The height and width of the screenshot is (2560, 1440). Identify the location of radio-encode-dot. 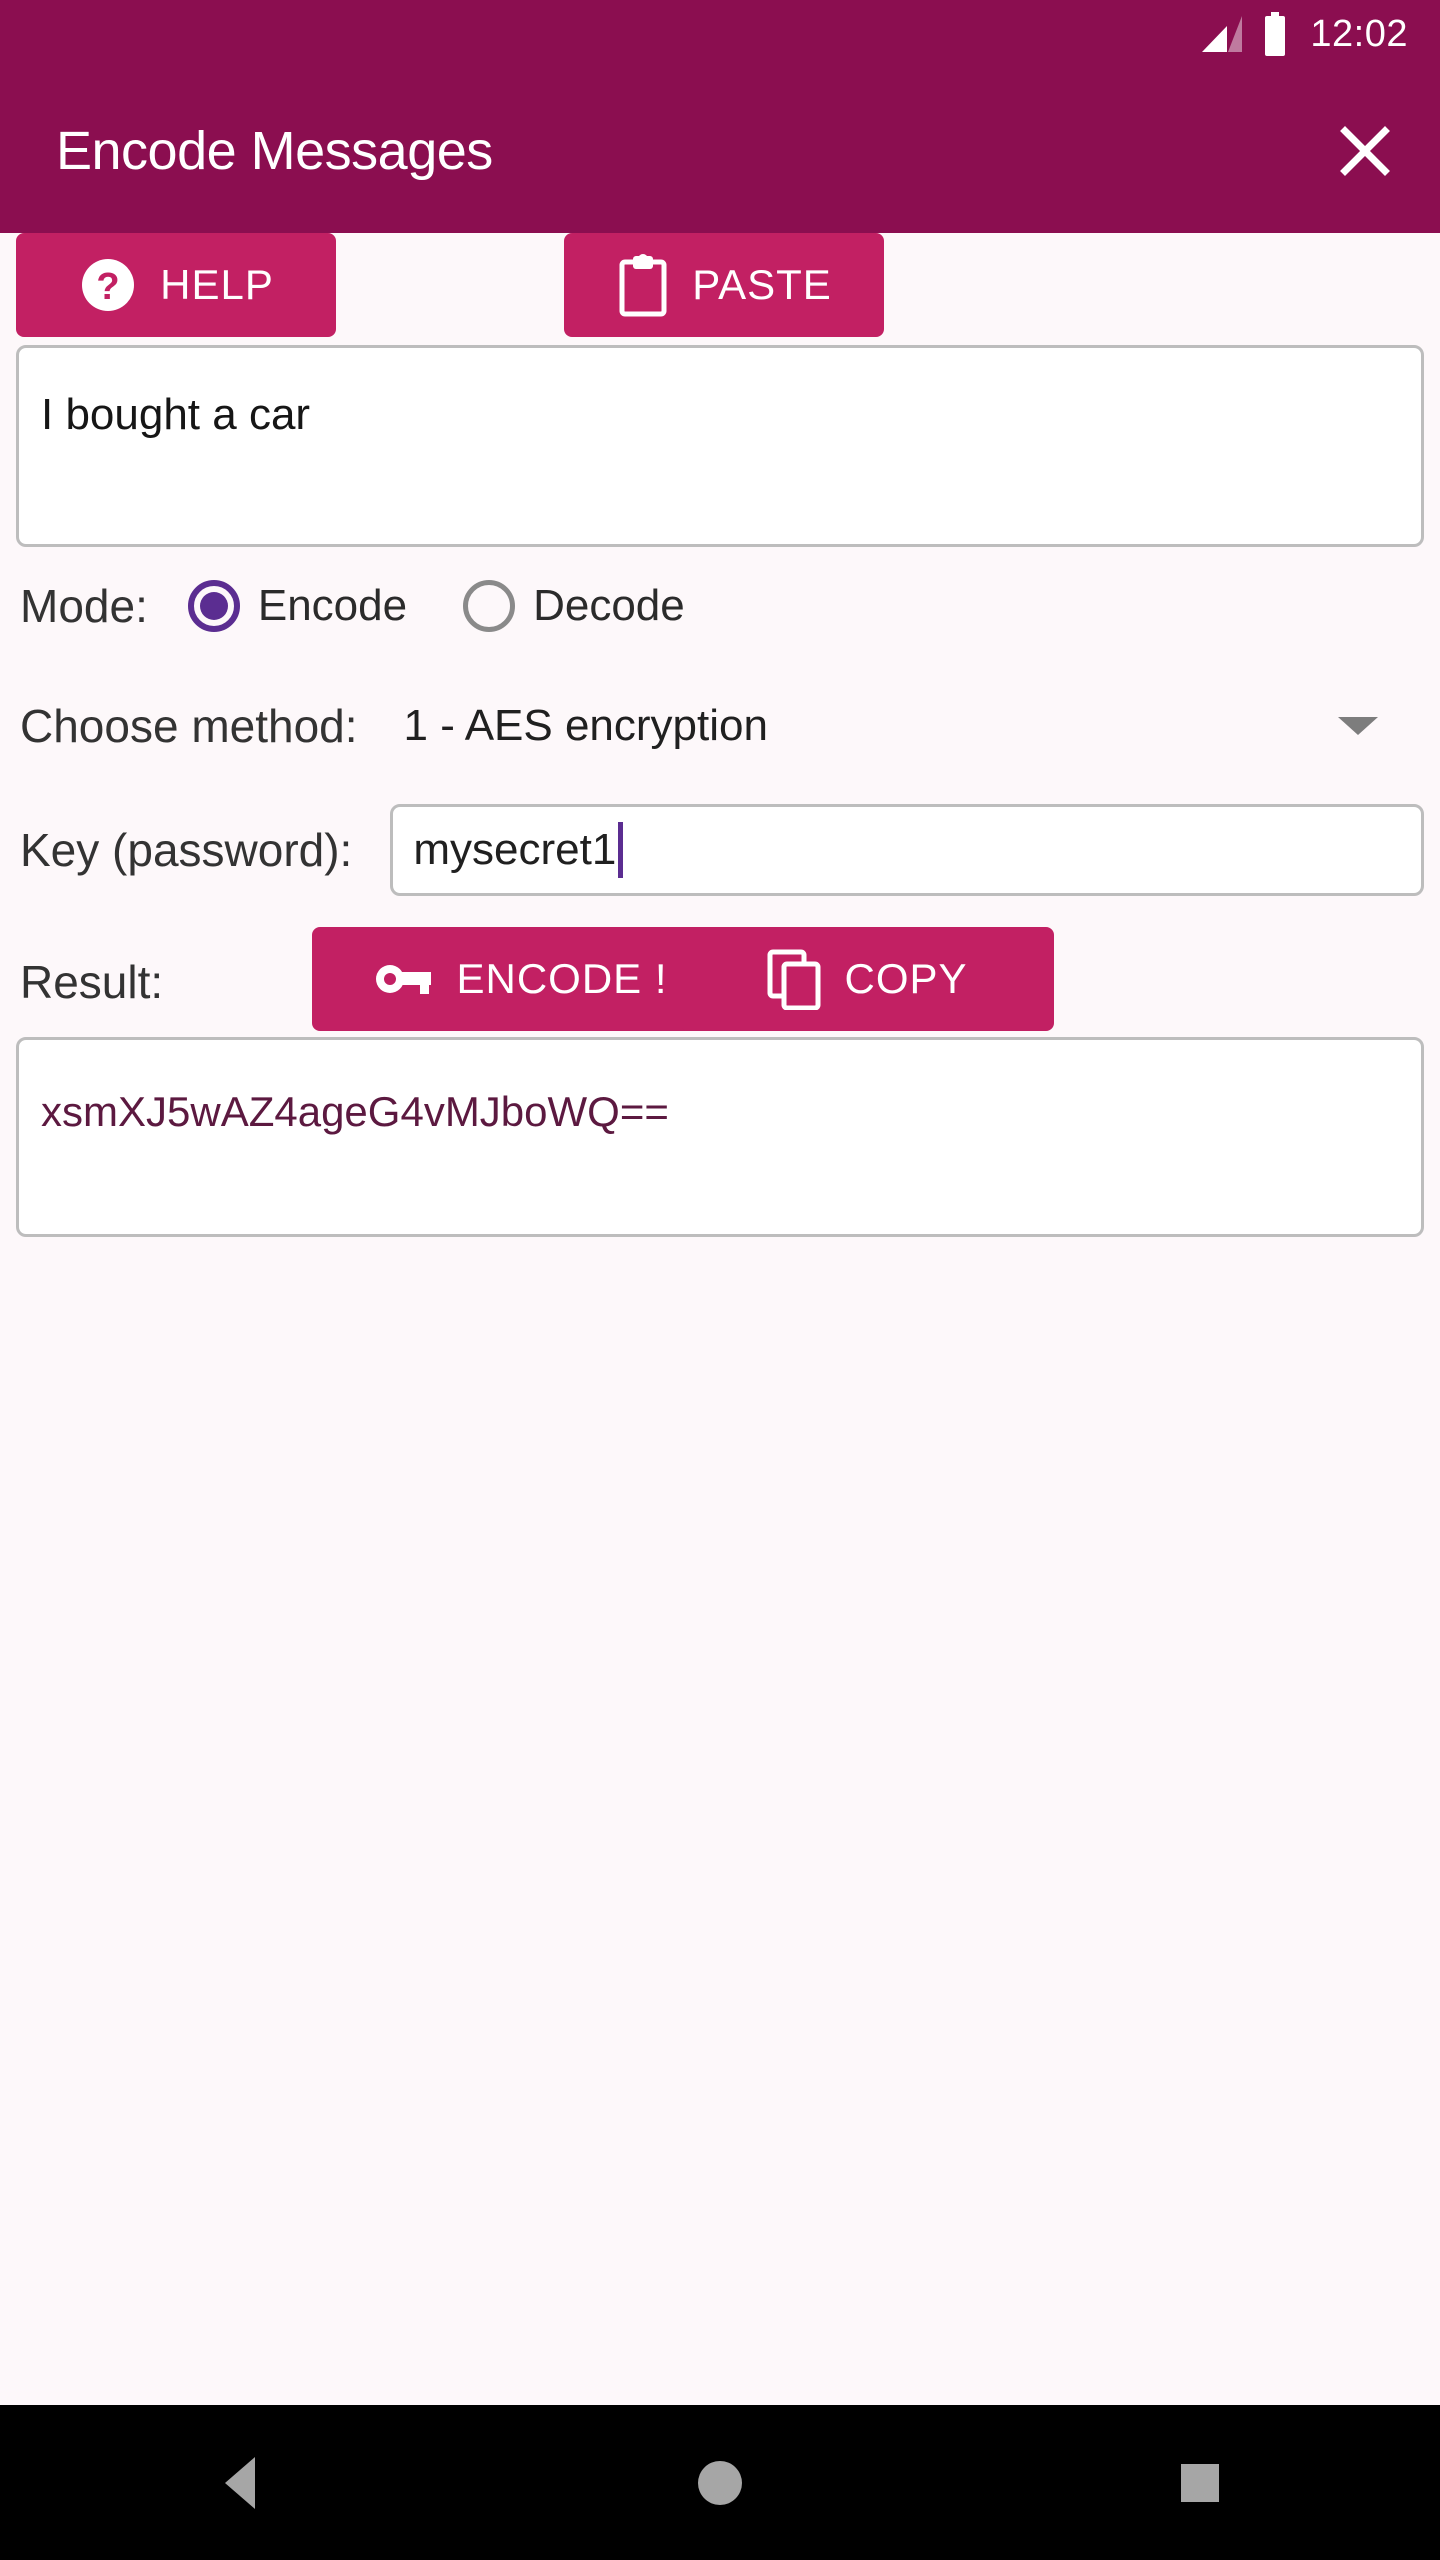
(213, 606).